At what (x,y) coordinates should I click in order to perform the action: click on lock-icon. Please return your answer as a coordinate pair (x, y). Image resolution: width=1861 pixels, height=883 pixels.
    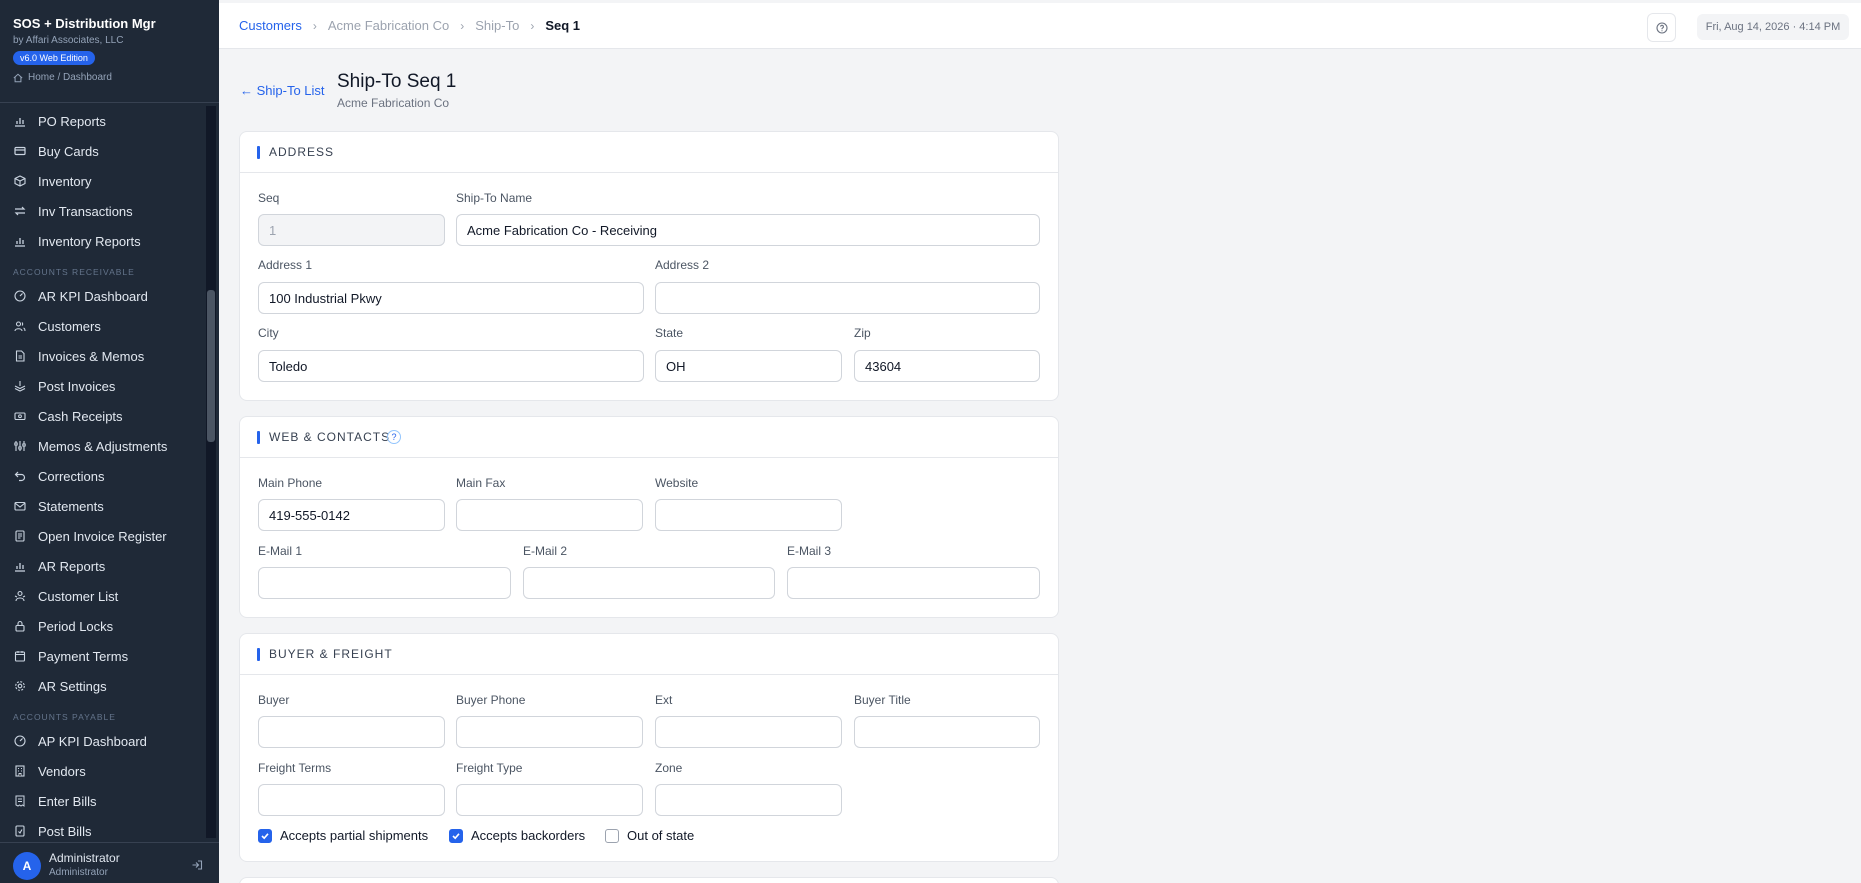
    Looking at the image, I should click on (20, 626).